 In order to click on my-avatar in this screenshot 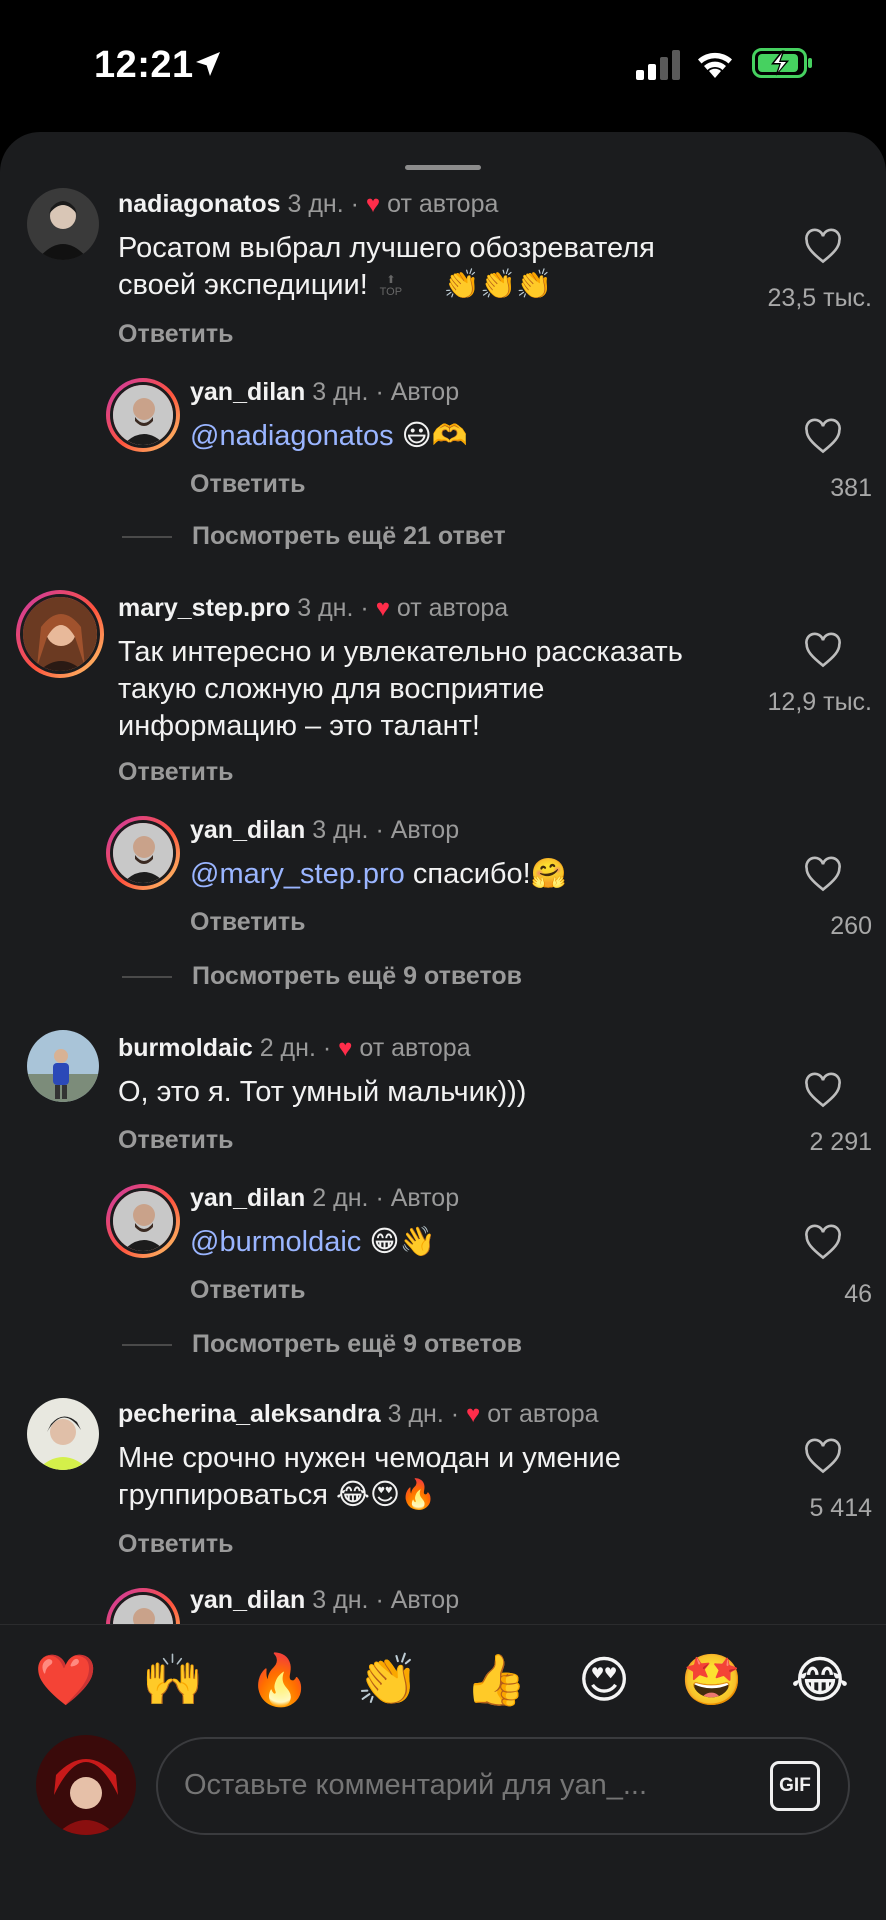, I will do `click(86, 1785)`.